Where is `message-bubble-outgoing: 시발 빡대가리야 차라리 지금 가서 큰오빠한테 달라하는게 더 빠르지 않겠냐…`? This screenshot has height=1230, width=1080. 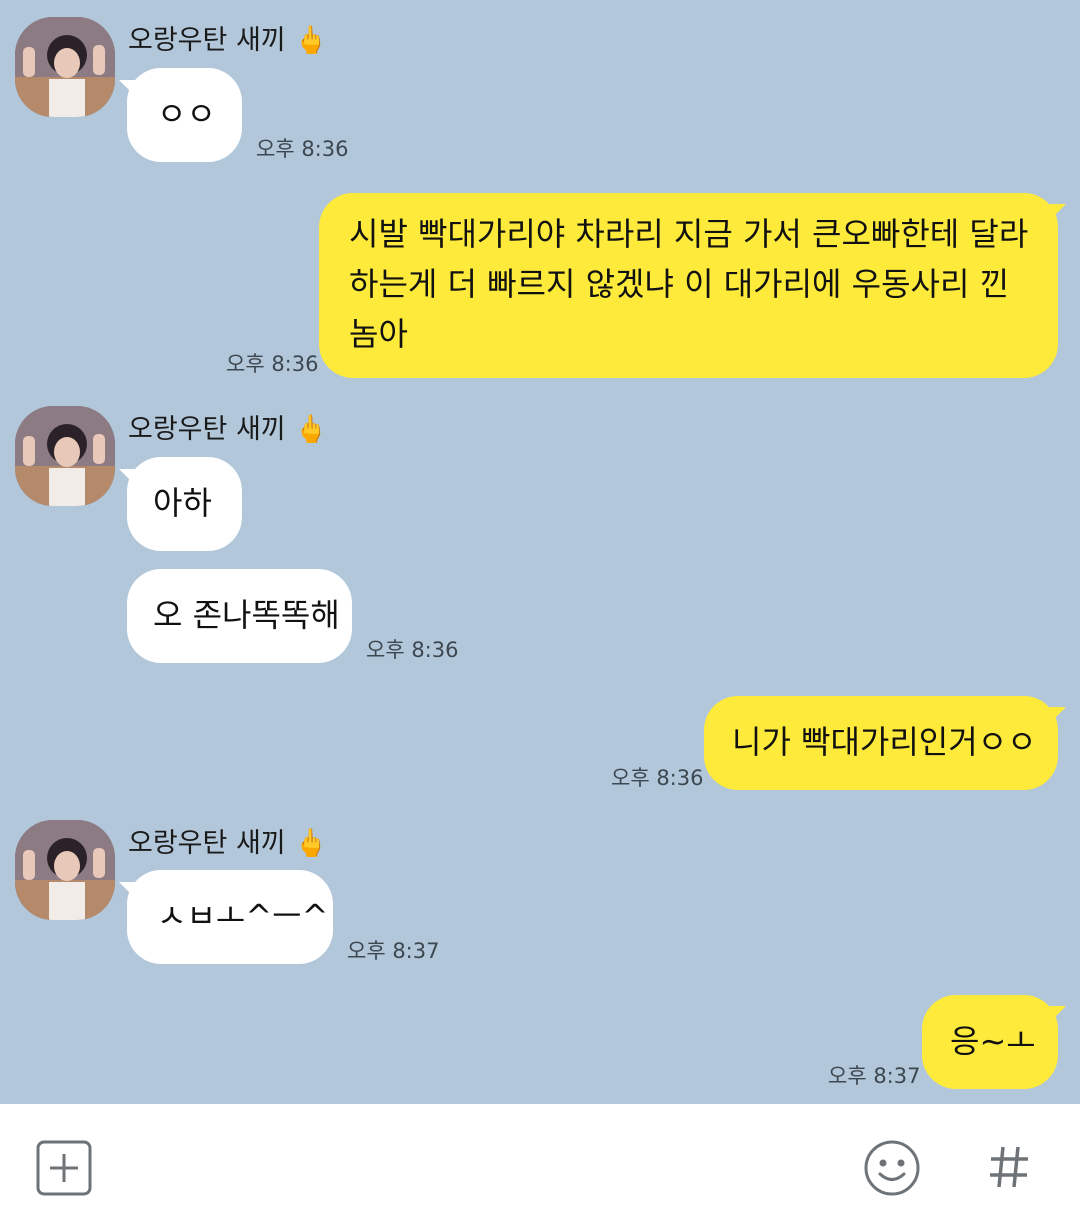 message-bubble-outgoing: 시발 빡대가리야 차라리 지금 가서 큰오빠한테 달라하는게 더 빠르지 않겠냐… is located at coordinates (688, 285).